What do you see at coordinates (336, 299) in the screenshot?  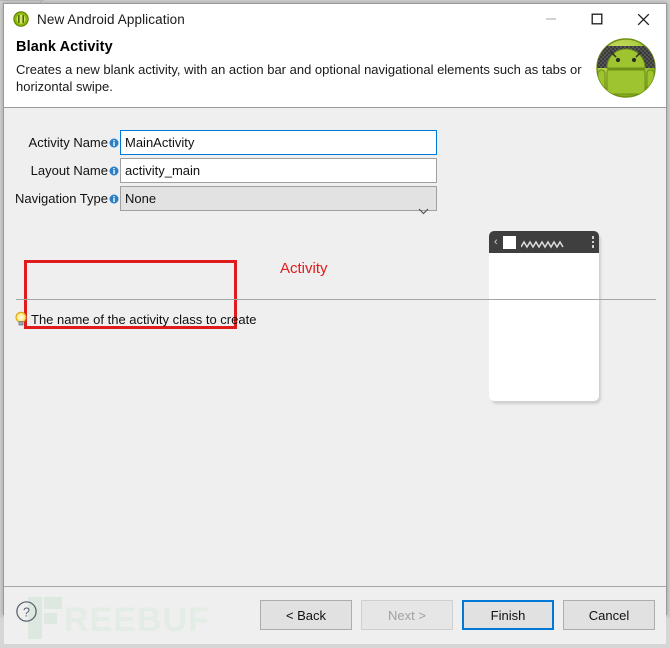 I see `hint-separator` at bounding box center [336, 299].